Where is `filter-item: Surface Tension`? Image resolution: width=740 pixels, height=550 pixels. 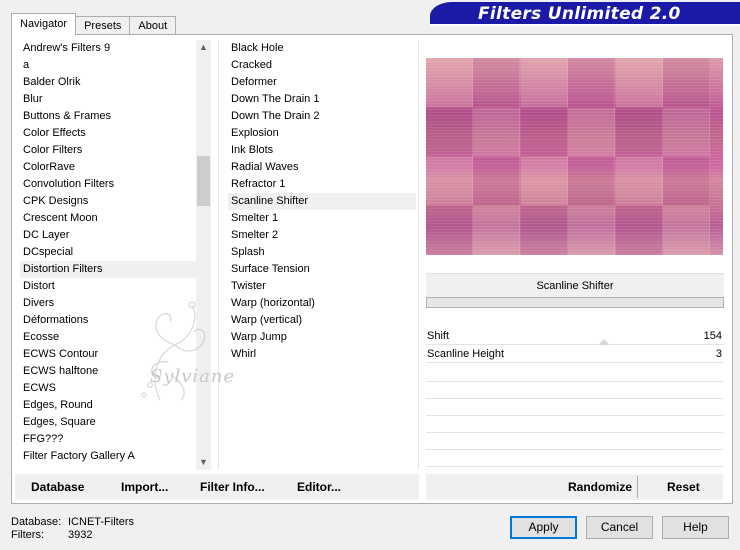
filter-item: Surface Tension is located at coordinates (322, 269).